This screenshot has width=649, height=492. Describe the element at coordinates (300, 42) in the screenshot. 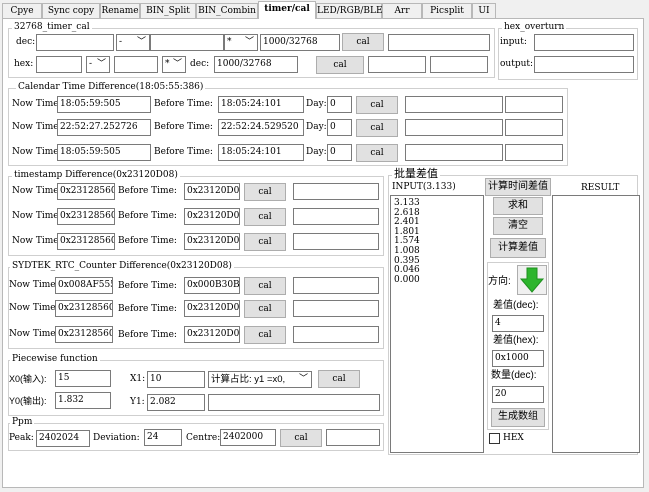

I see `dec-ratio-input: 1000/32768` at that location.